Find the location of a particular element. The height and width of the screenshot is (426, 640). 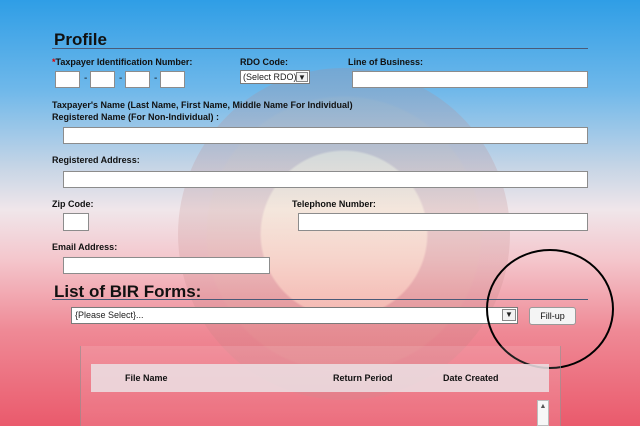

column-header-return-period: Return Period is located at coordinates (363, 378).